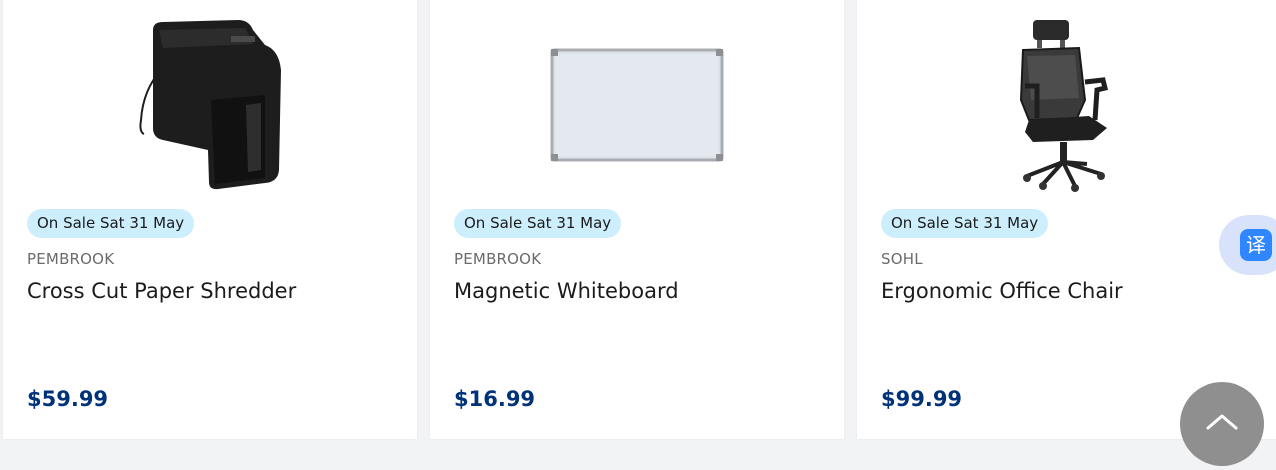  What do you see at coordinates (1002, 291) in the screenshot?
I see `product-title: Ergonomic Office Chair` at bounding box center [1002, 291].